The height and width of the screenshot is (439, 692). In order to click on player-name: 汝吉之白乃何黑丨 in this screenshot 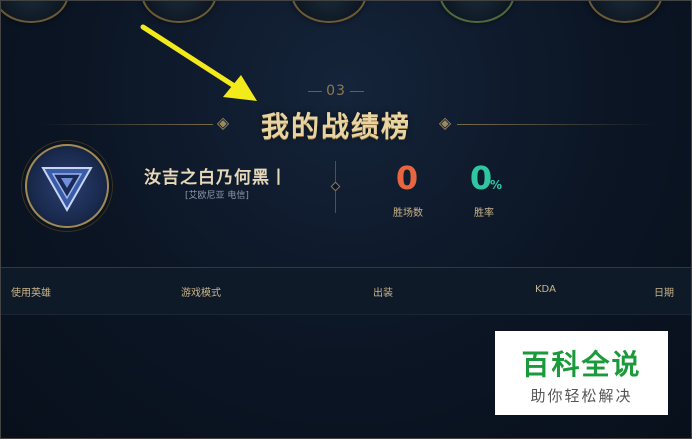, I will do `click(216, 178)`.